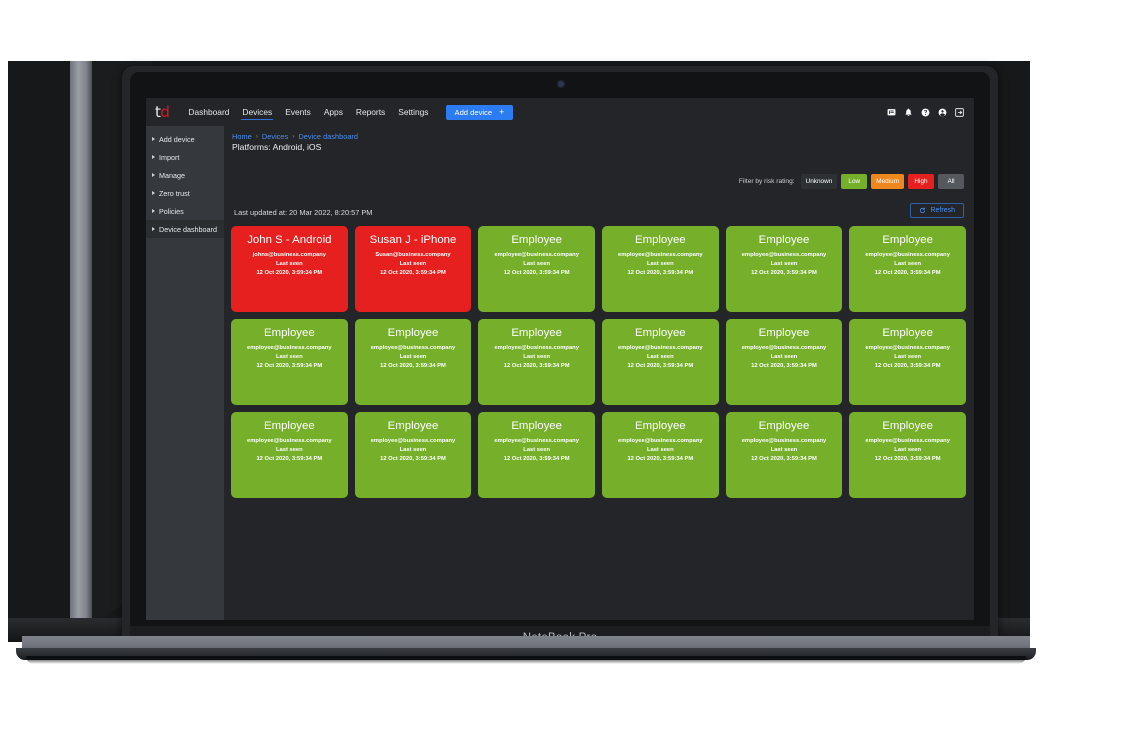 The width and height of the screenshot is (1123, 749). I want to click on device-card-title: Susan J - iPhone, so click(413, 240).